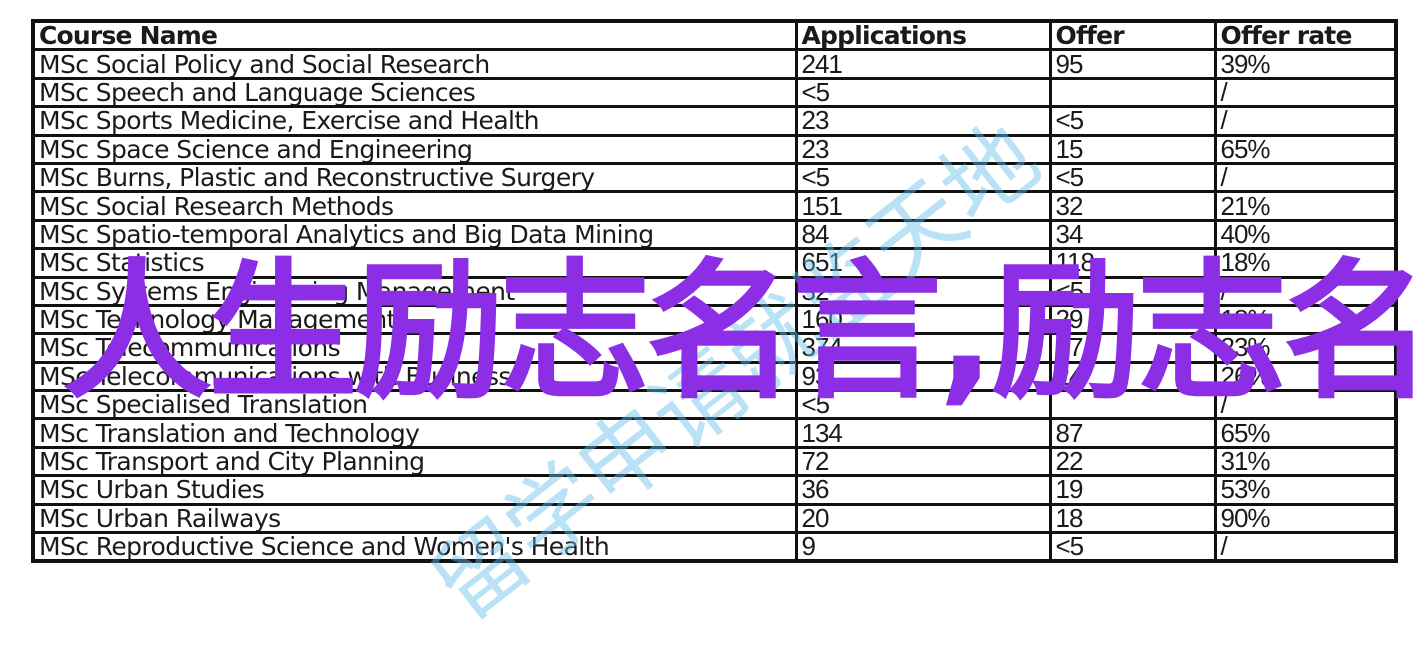 This screenshot has height=650, width=1418. Describe the element at coordinates (414, 121) in the screenshot. I see `cell-course-name: MSc Sports Medicine, Exercise and Health` at that location.